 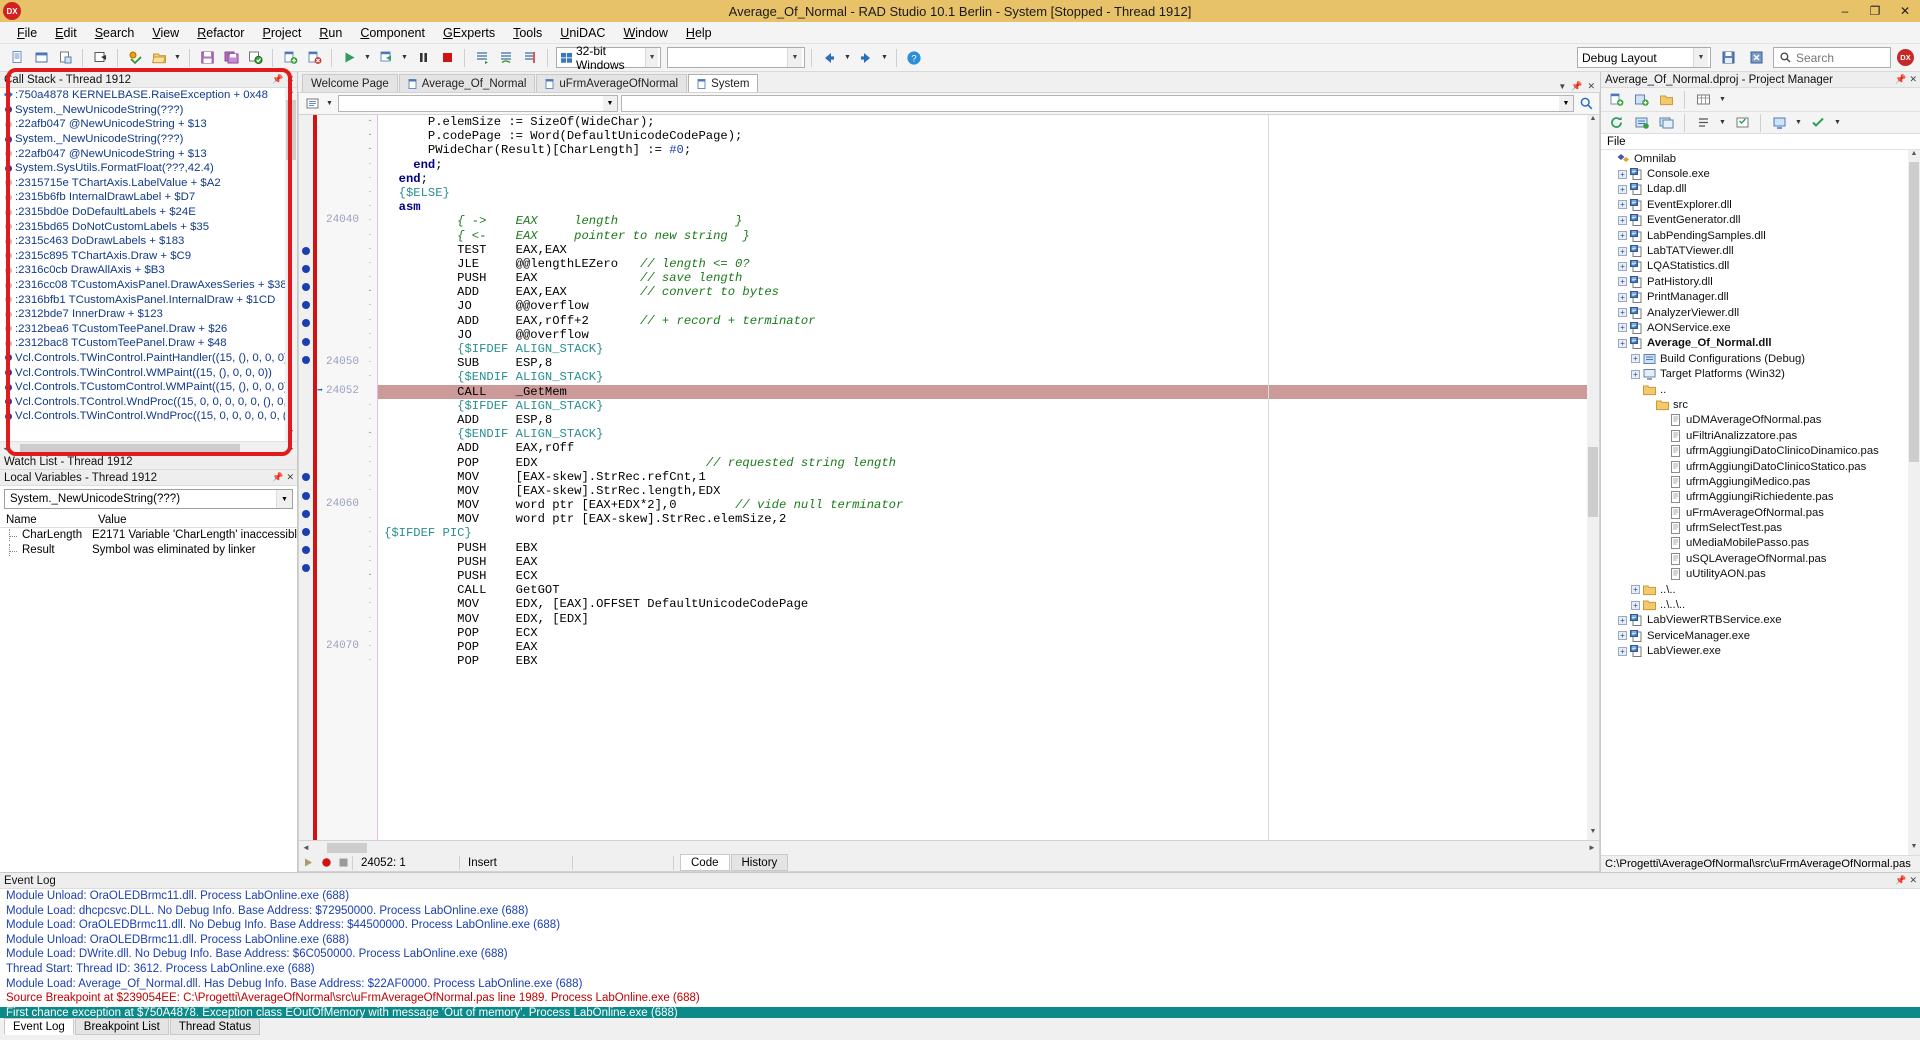 What do you see at coordinates (982, 406) in the screenshot?
I see `code-line: {$IFDEF ALIGN_STACK}` at bounding box center [982, 406].